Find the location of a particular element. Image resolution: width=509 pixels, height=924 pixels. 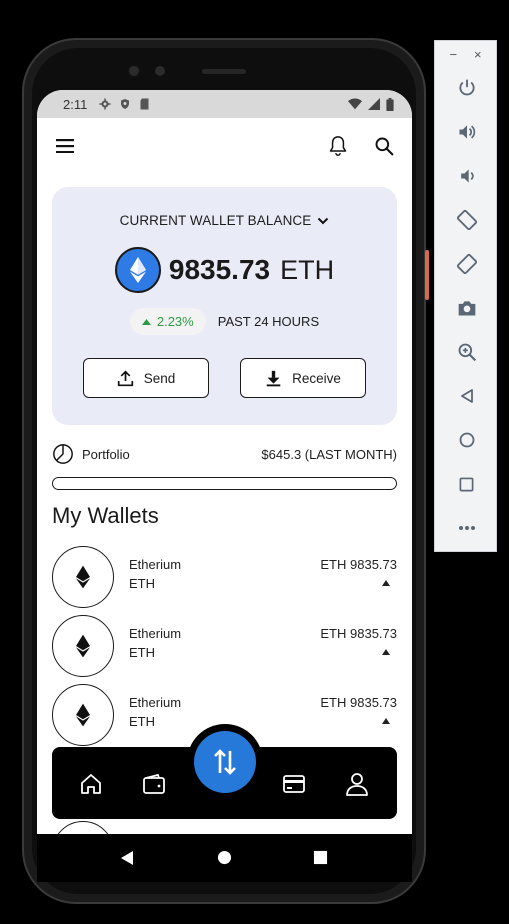

download-icon is located at coordinates (273, 378).